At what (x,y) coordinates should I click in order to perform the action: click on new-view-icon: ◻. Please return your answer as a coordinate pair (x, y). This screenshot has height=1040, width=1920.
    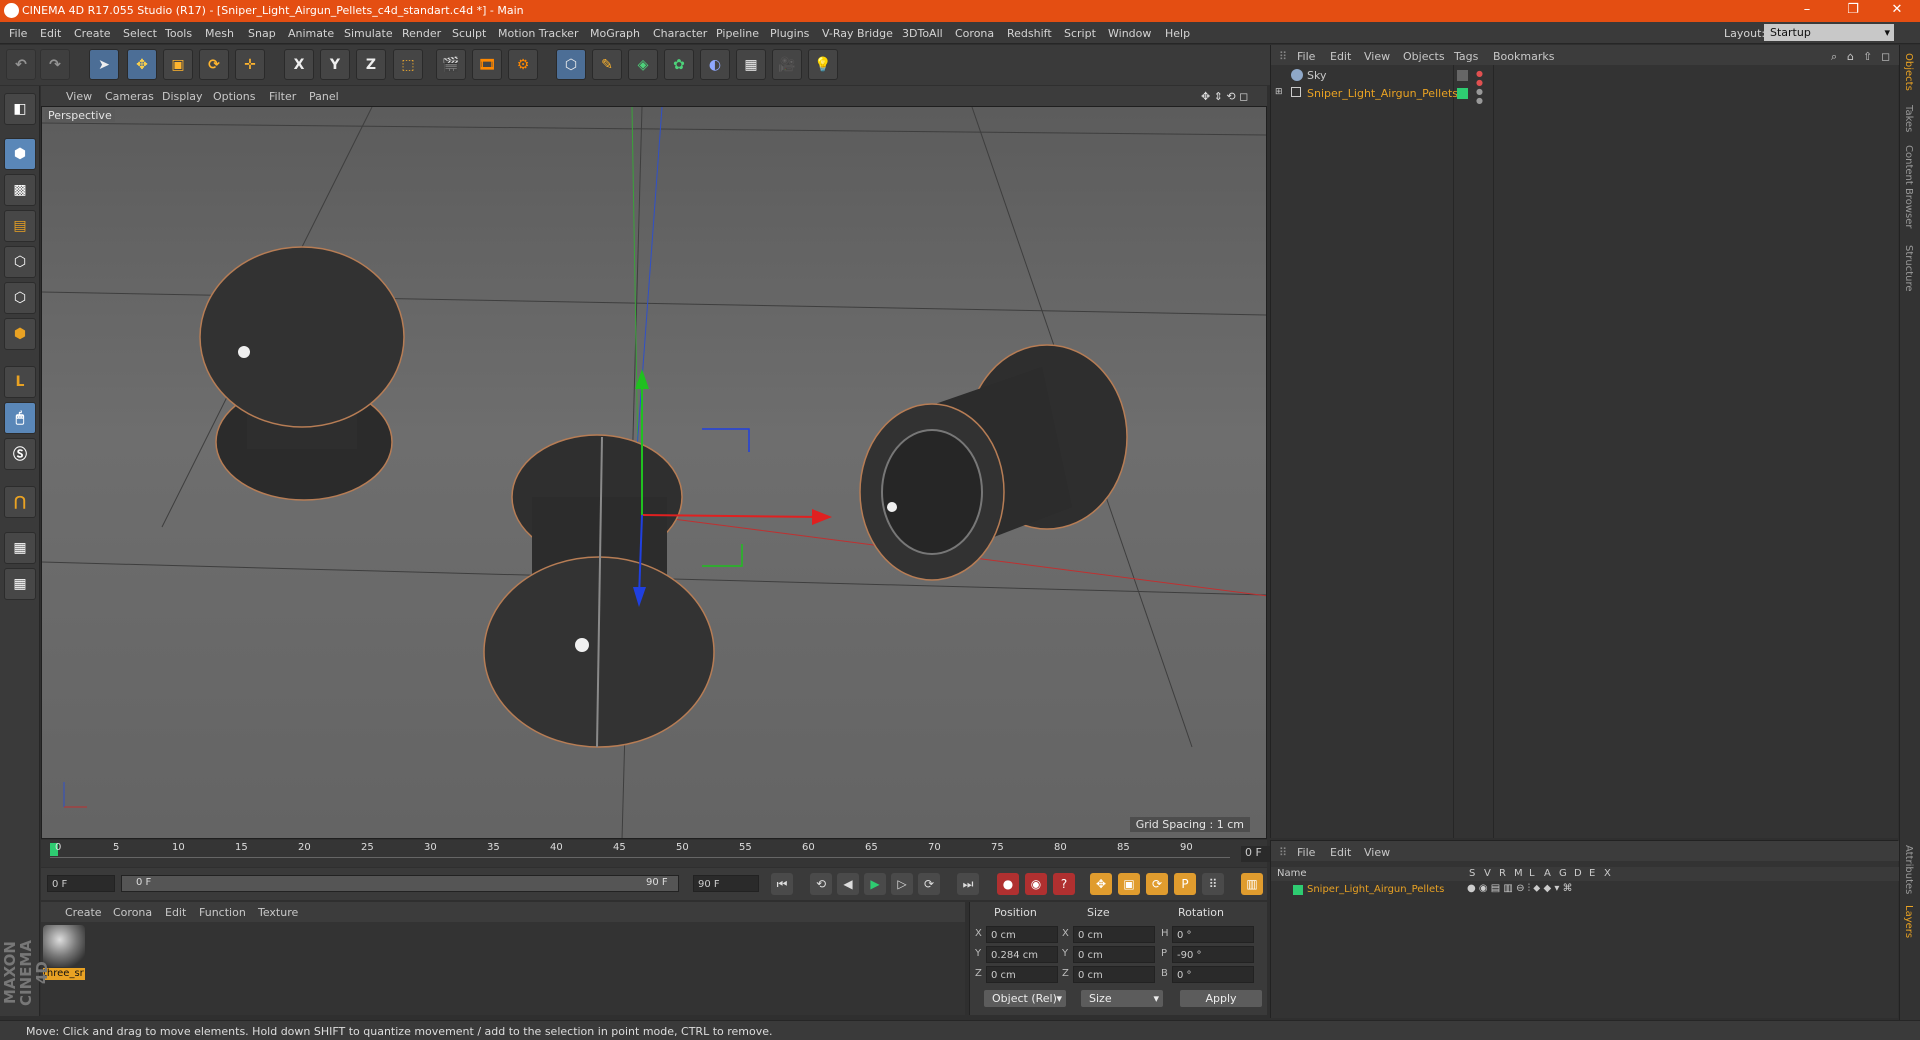
    Looking at the image, I should click on (1885, 56).